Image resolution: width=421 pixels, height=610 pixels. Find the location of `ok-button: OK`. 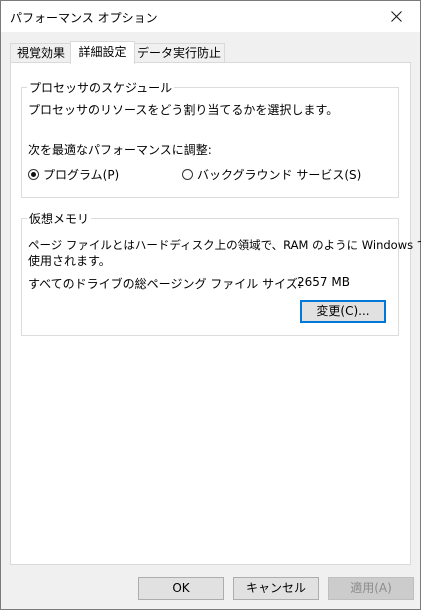

ok-button: OK is located at coordinates (181, 588).